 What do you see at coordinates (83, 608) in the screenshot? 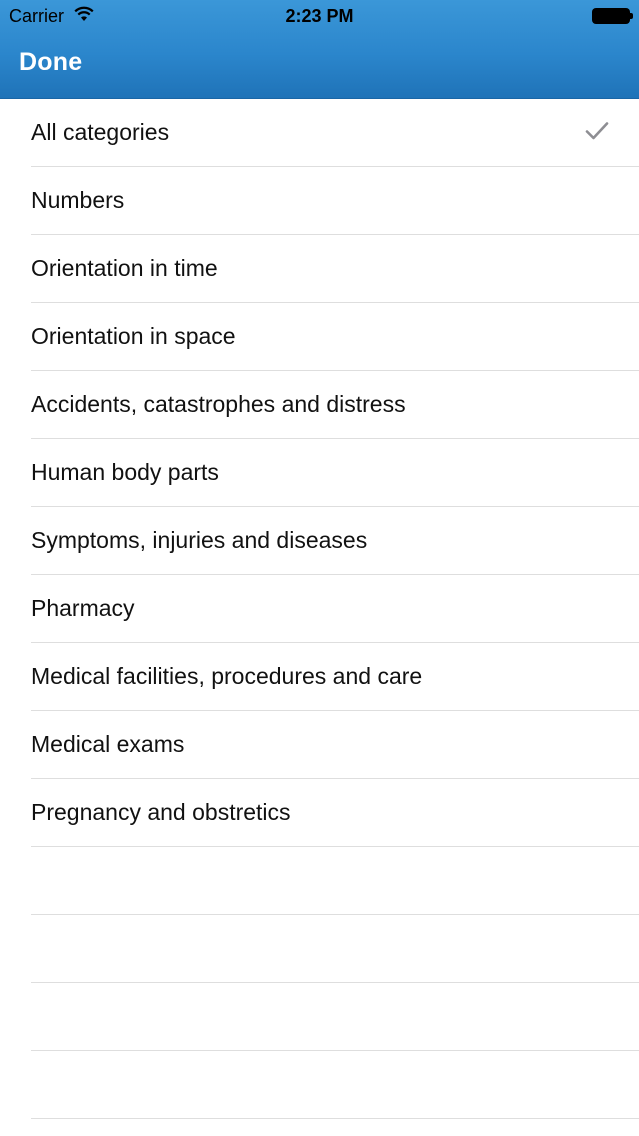
I see `category-label: Pharmacy` at bounding box center [83, 608].